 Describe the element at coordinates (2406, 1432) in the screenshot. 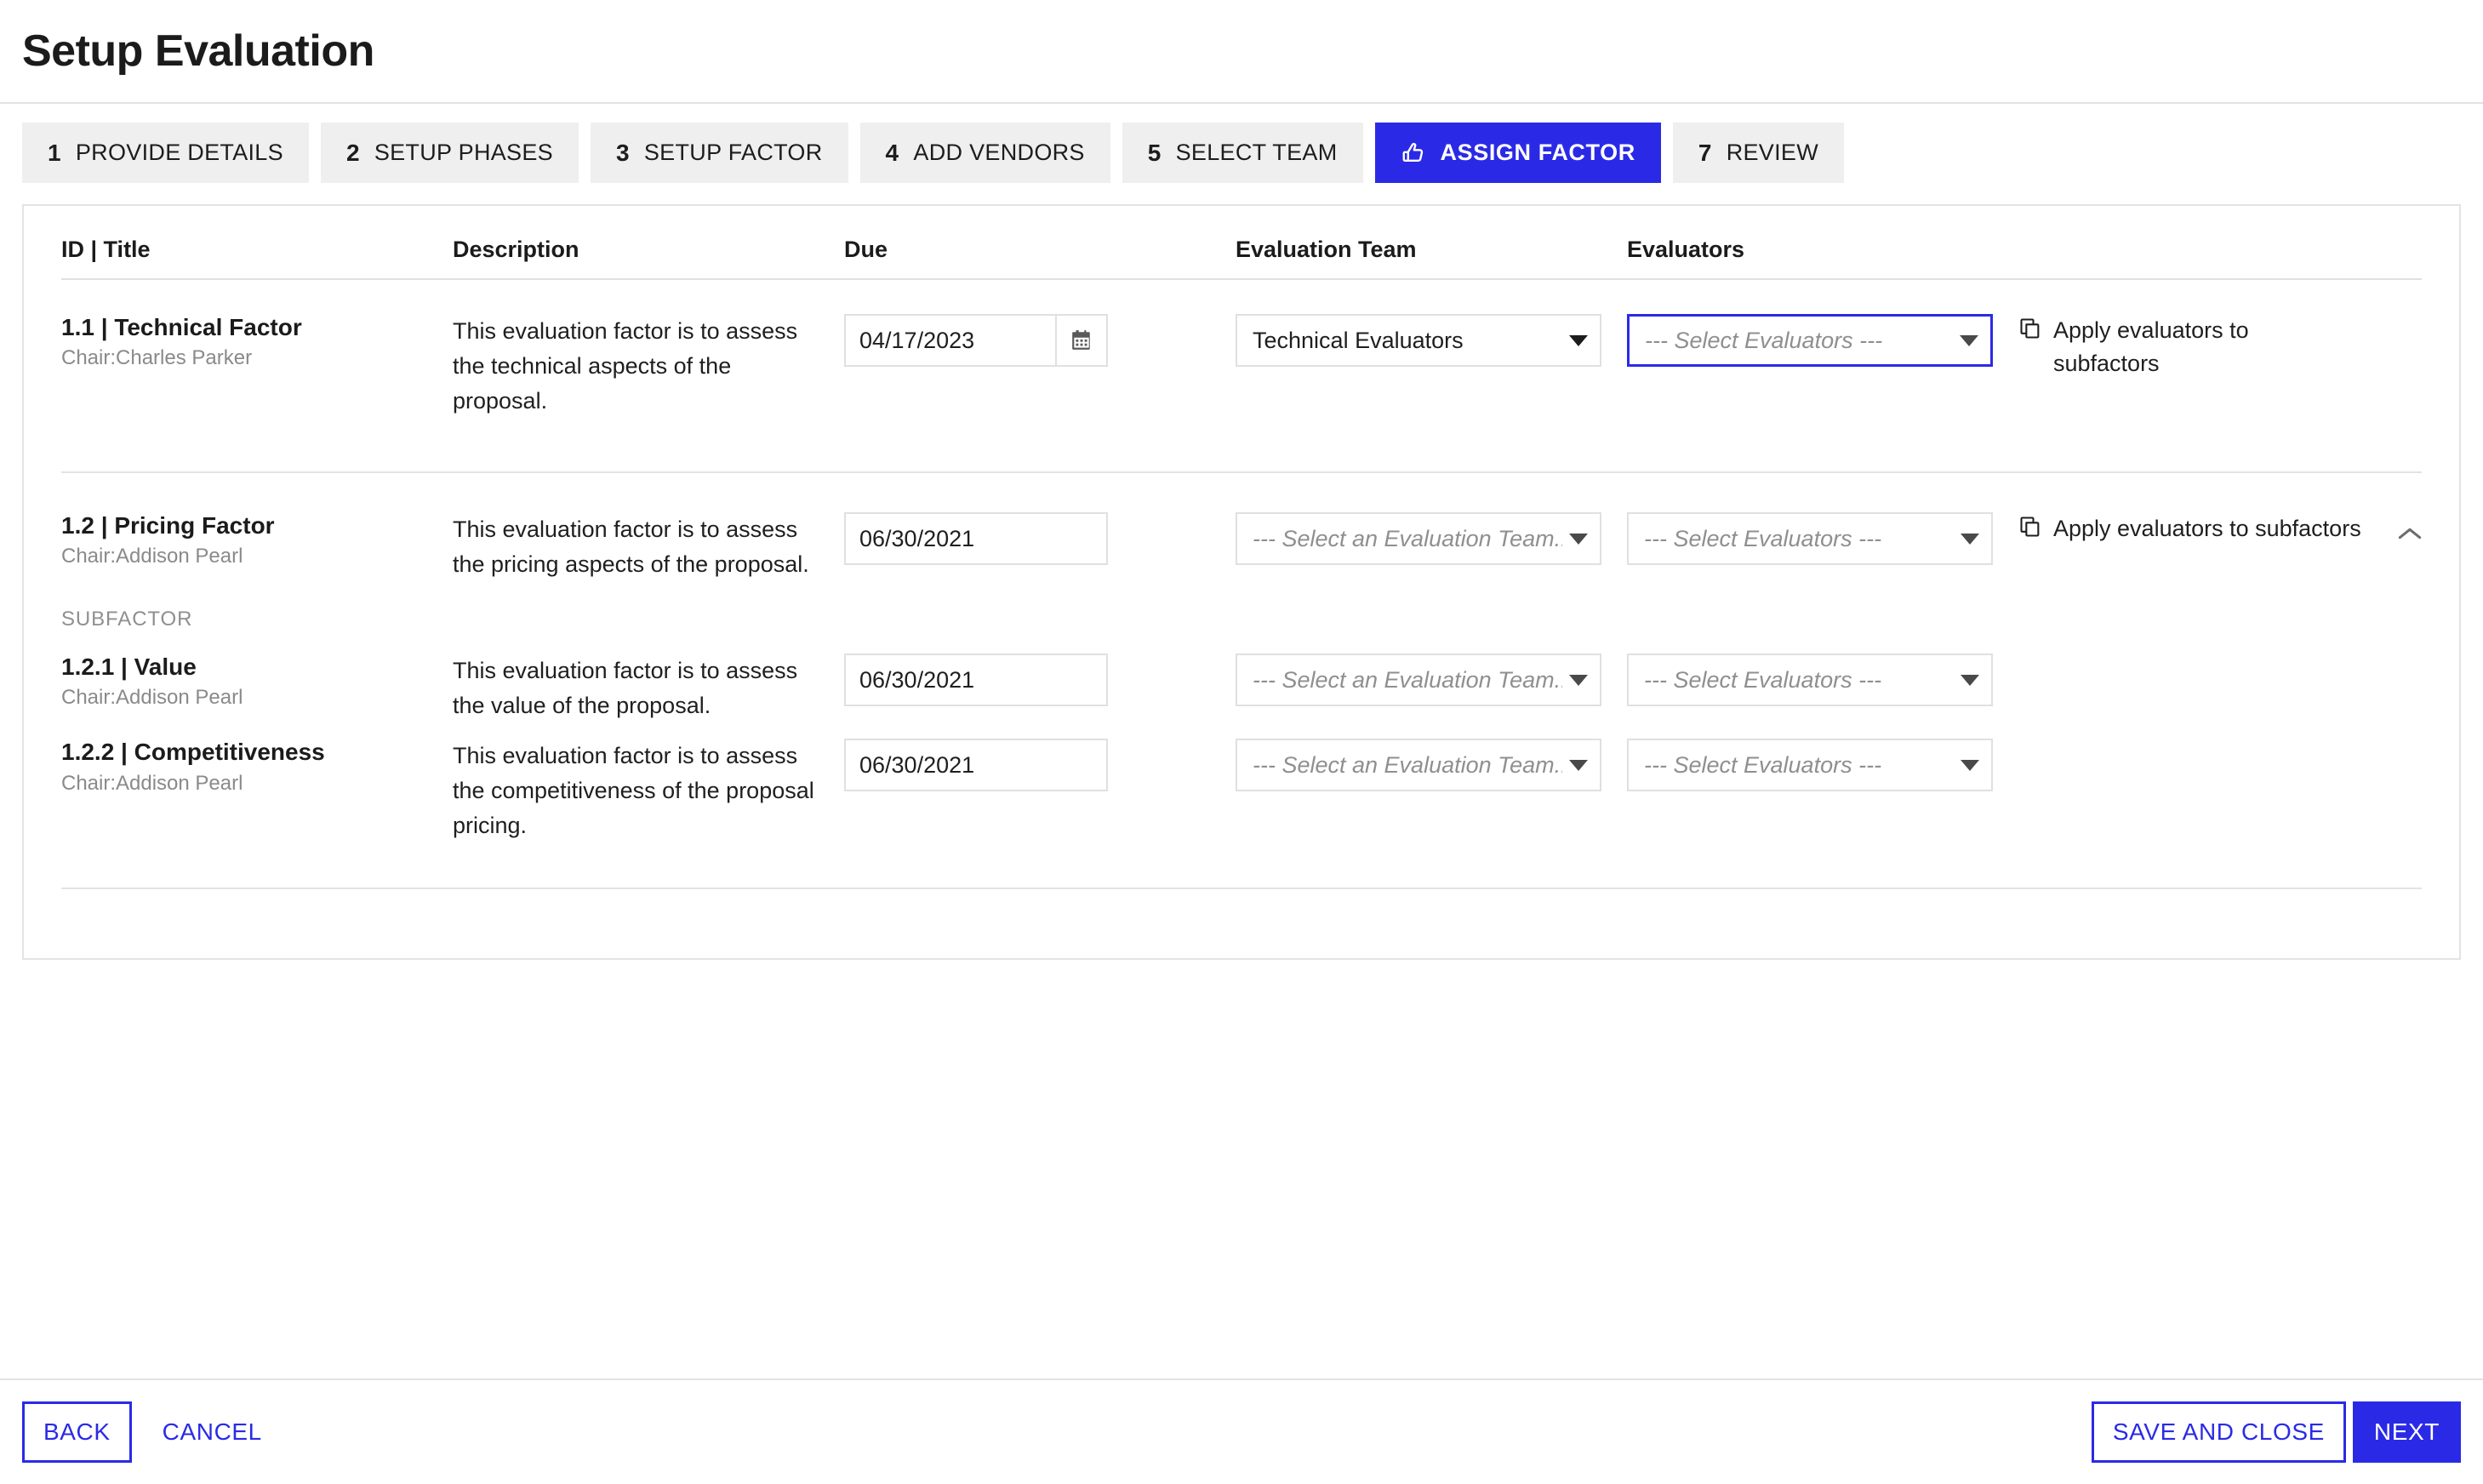

I see `next-button: NEXT` at that location.